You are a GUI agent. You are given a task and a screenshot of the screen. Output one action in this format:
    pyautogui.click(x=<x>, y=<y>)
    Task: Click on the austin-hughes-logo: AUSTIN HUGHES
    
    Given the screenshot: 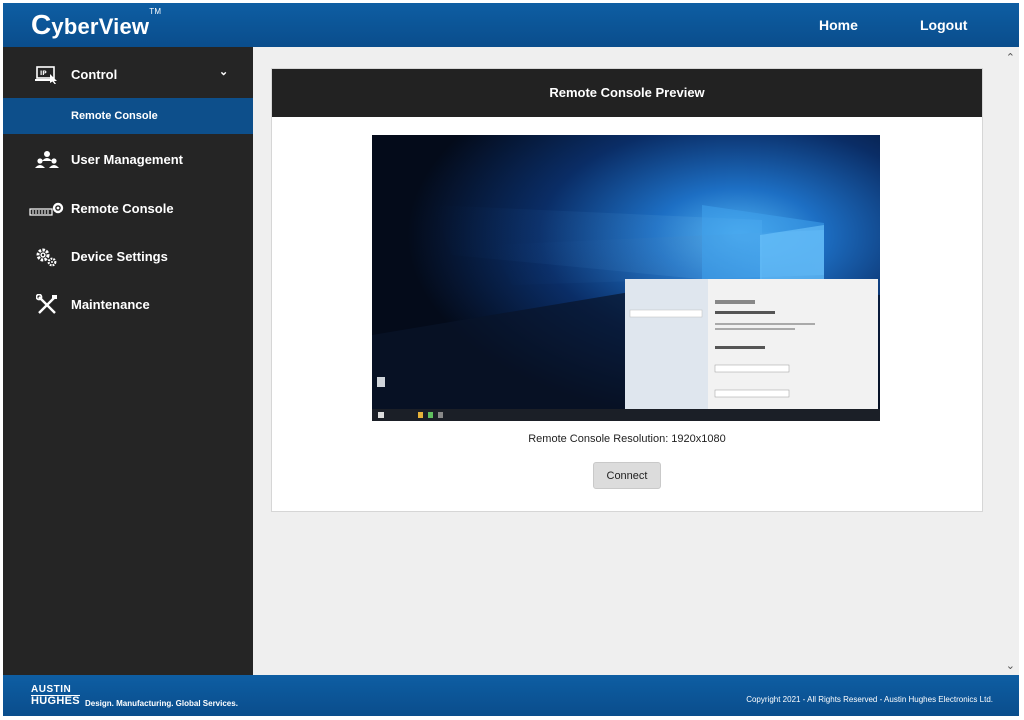 What is the action you would take?
    pyautogui.click(x=55, y=695)
    